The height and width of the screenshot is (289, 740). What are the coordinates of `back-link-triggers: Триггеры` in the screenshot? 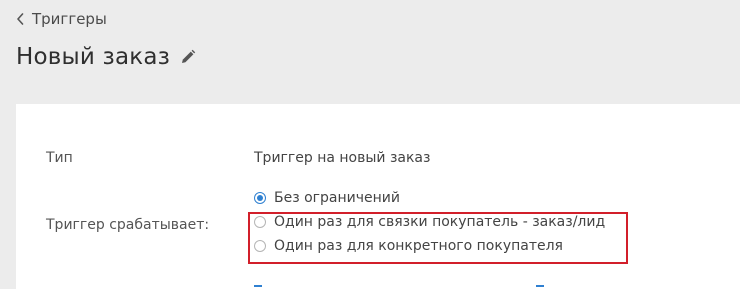 It's located at (61, 19).